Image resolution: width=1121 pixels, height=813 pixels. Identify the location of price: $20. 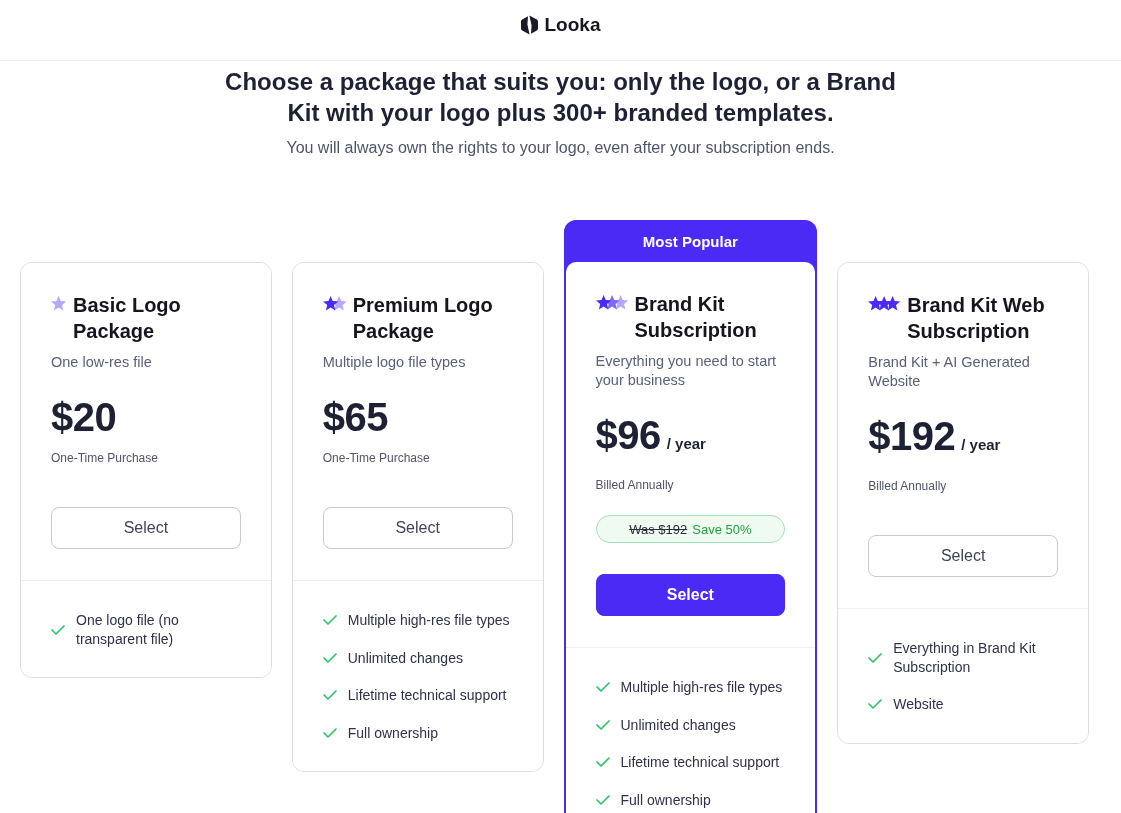
(84, 417).